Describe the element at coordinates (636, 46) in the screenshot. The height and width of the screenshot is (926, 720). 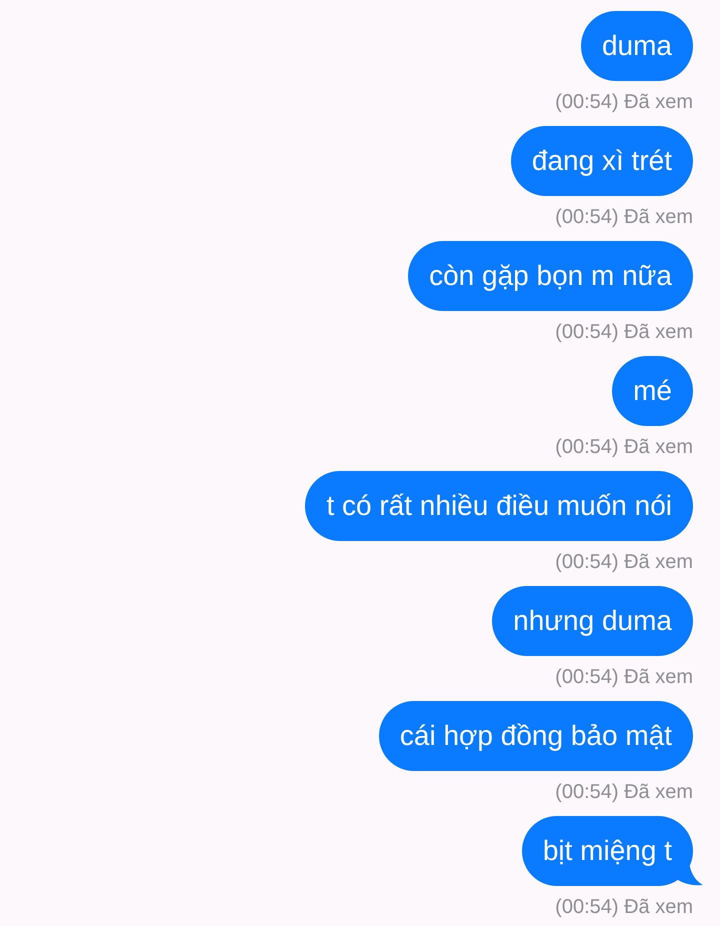
I see `message-bubble: duma` at that location.